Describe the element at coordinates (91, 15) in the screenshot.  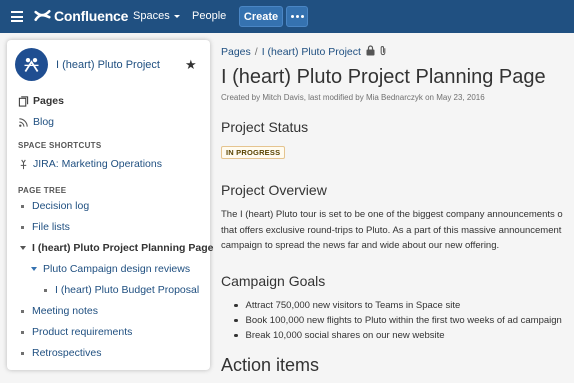
I see `app-name: Confluence` at that location.